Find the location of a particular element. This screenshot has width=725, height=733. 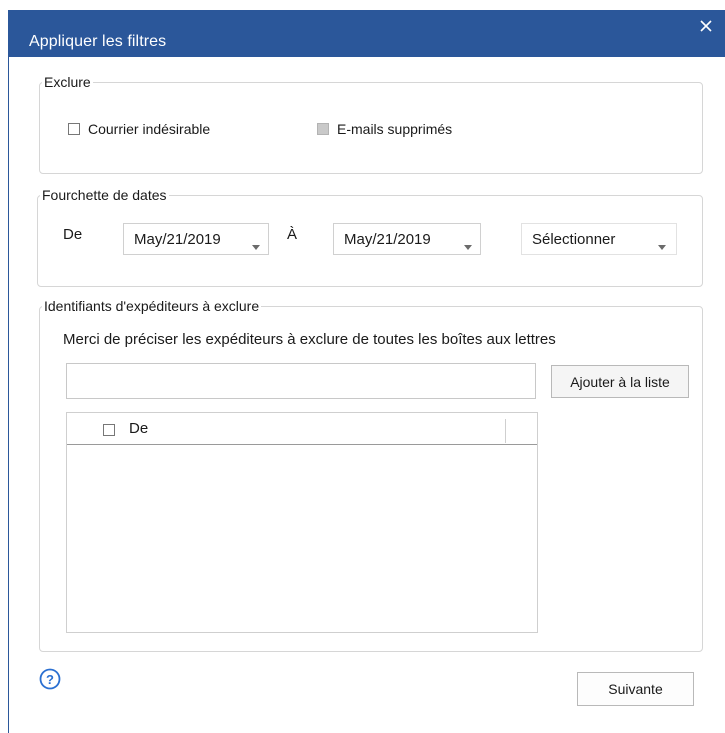

junk-mail-label: Courrier indésirable is located at coordinates (149, 129).